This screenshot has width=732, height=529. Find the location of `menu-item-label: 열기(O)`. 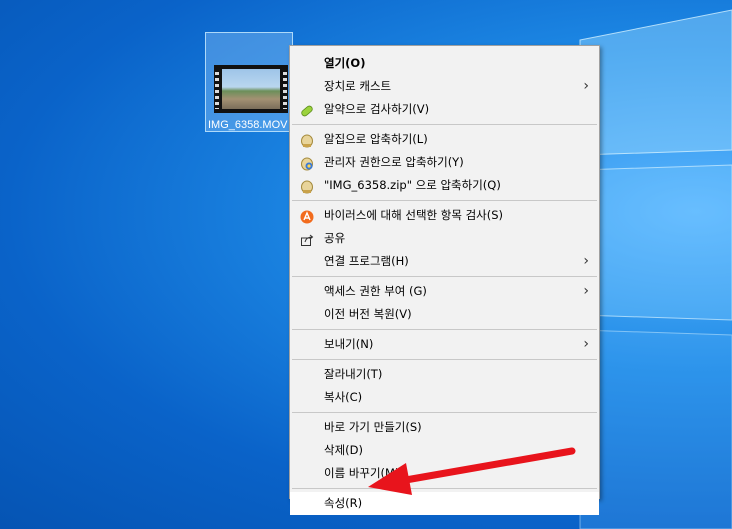

menu-item-label: 열기(O) is located at coordinates (345, 63).